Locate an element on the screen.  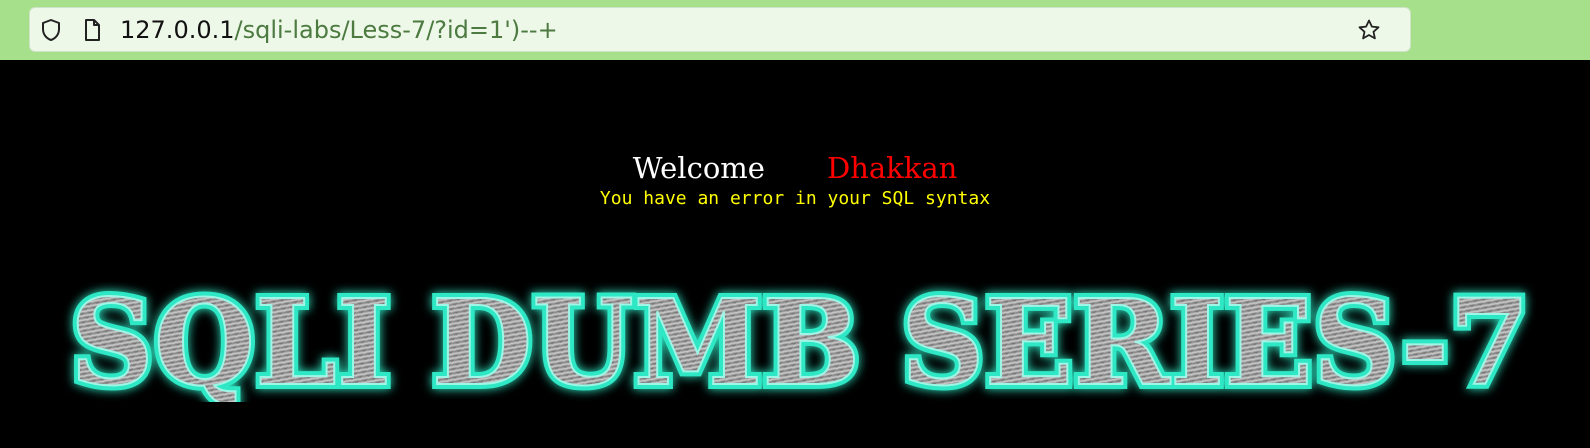
address-bar: 127.0.0.1/sqli-labs/Less-7/?id=1')--+ is located at coordinates (720, 29).